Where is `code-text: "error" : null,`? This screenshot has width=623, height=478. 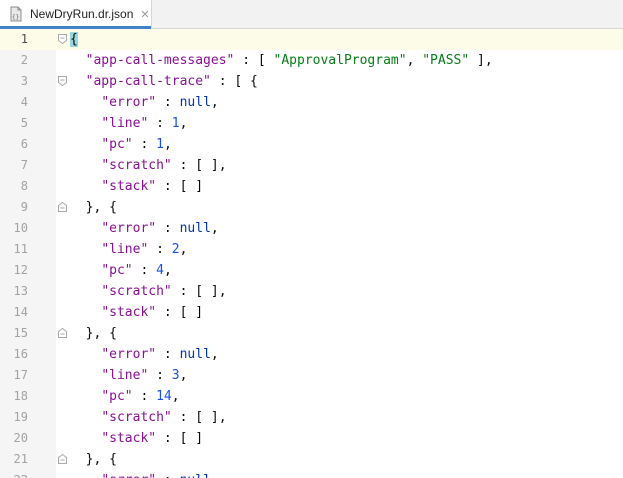 code-text: "error" : null, is located at coordinates (144, 354).